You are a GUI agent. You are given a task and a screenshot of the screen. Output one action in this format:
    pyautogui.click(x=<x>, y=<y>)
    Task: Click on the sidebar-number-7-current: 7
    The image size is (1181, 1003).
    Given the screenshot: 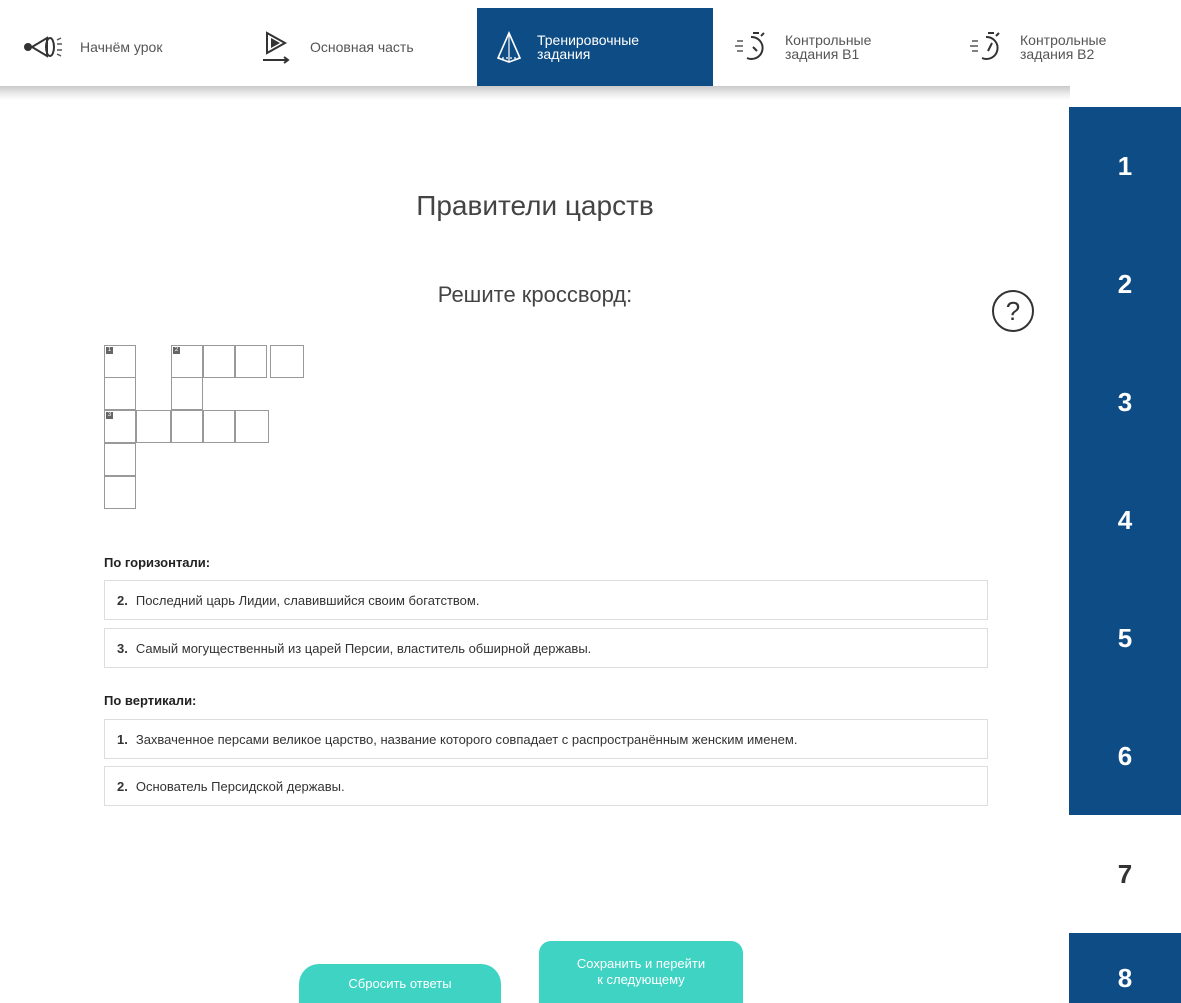 What is the action you would take?
    pyautogui.click(x=1125, y=874)
    